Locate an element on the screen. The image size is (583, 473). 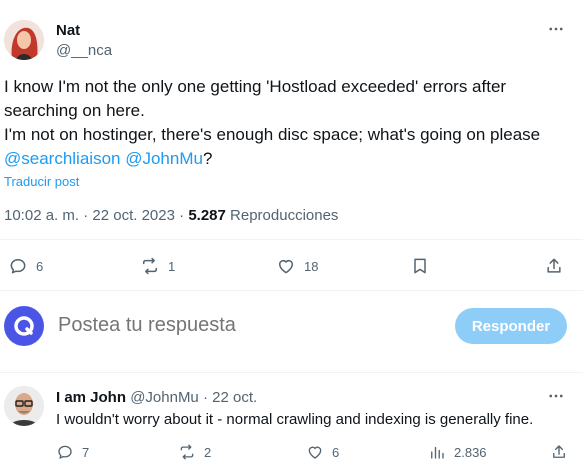
reply-reply-button: 7 is located at coordinates (72, 452).